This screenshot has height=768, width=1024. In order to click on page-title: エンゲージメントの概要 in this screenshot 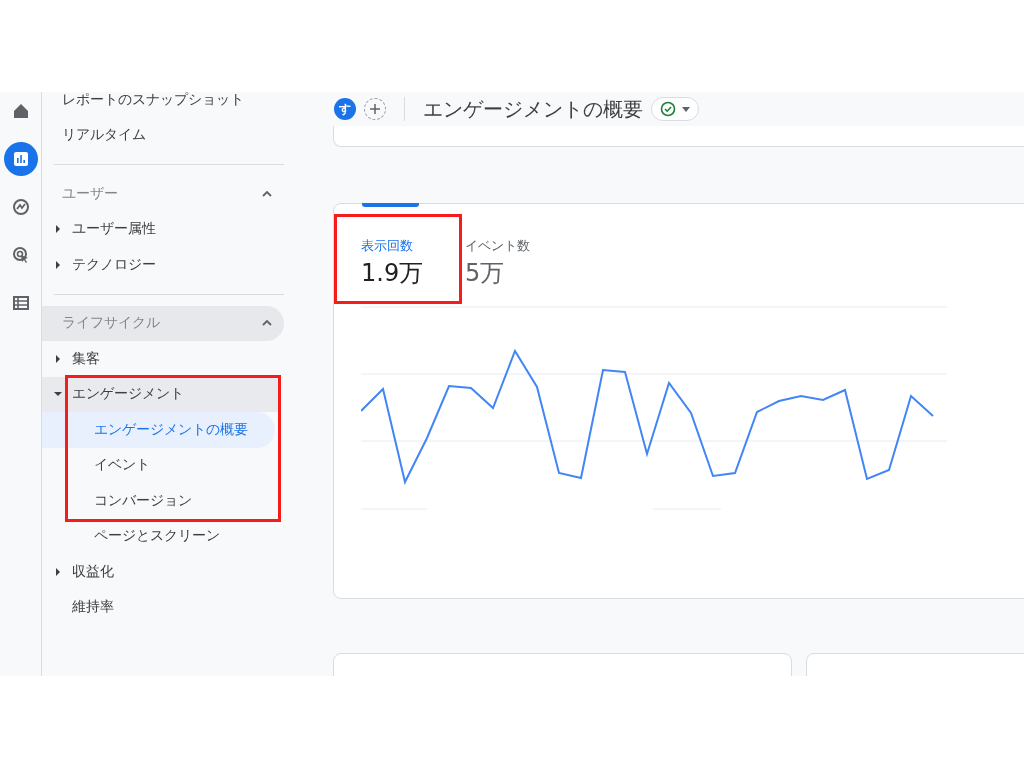, I will do `click(533, 109)`.